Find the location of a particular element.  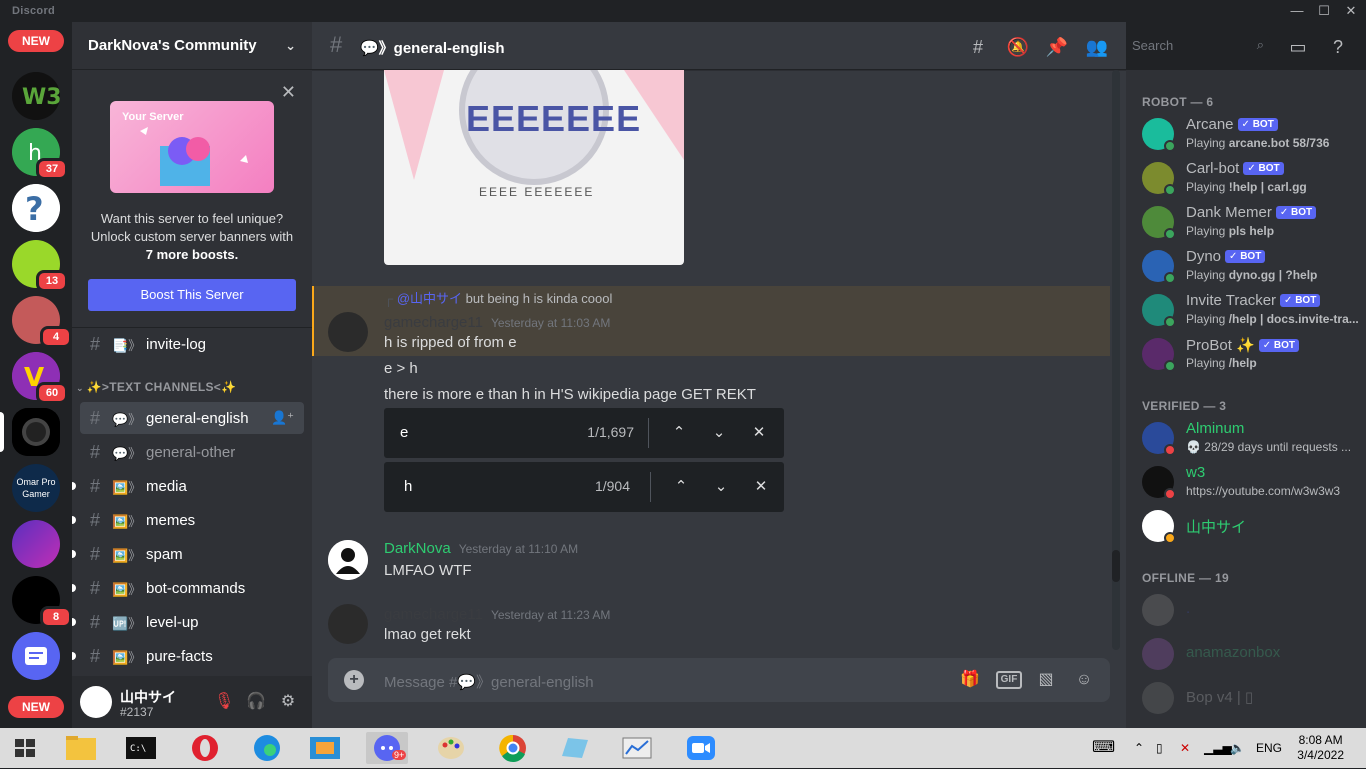

channel-memes: # 🖼️》 memes is located at coordinates (188, 520).